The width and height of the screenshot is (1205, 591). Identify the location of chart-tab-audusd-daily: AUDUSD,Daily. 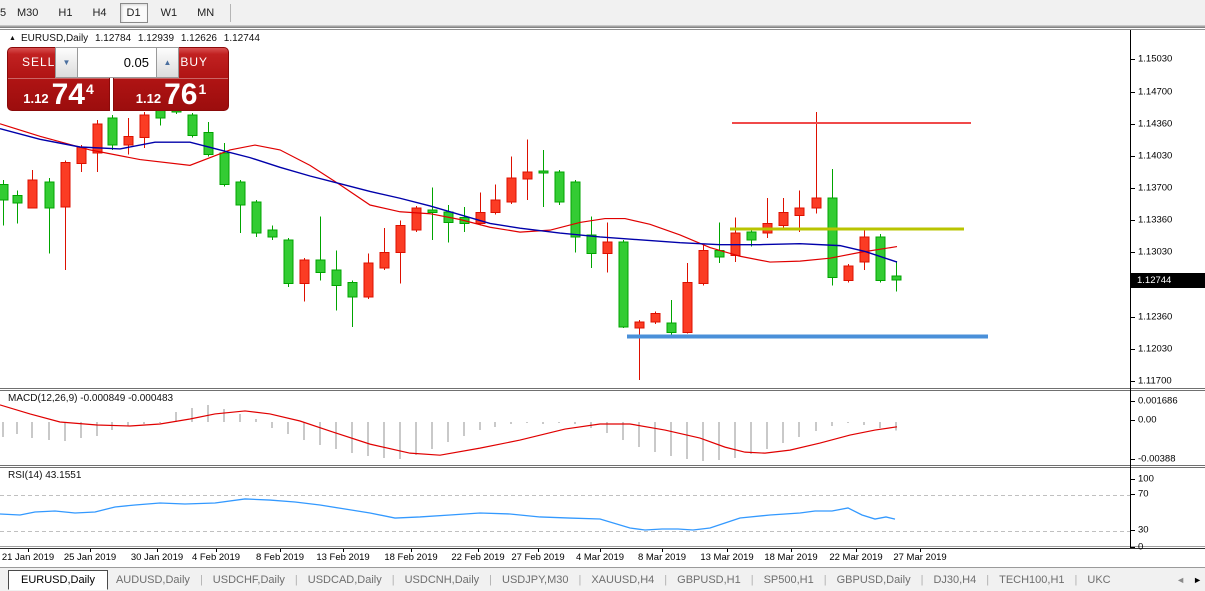
(153, 580).